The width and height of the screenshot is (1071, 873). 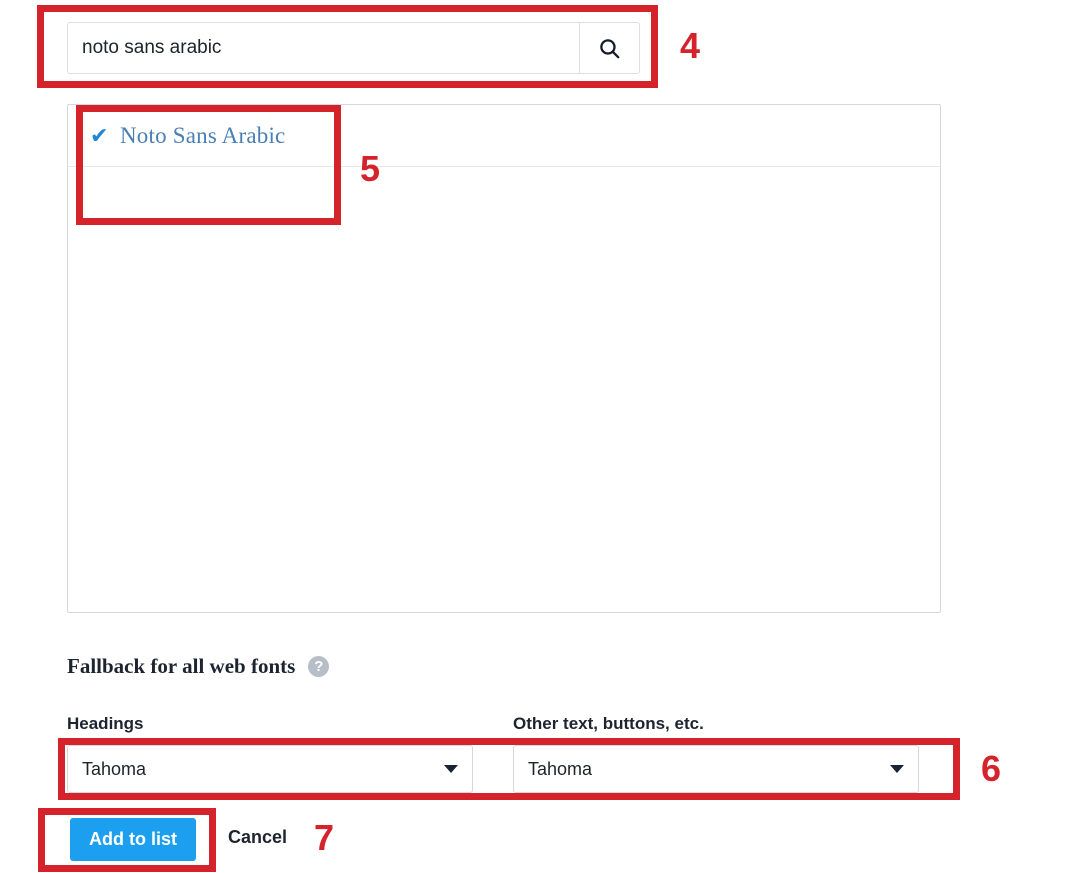 I want to click on list-item: ✔ Noto Sans Arabic, so click(x=504, y=136).